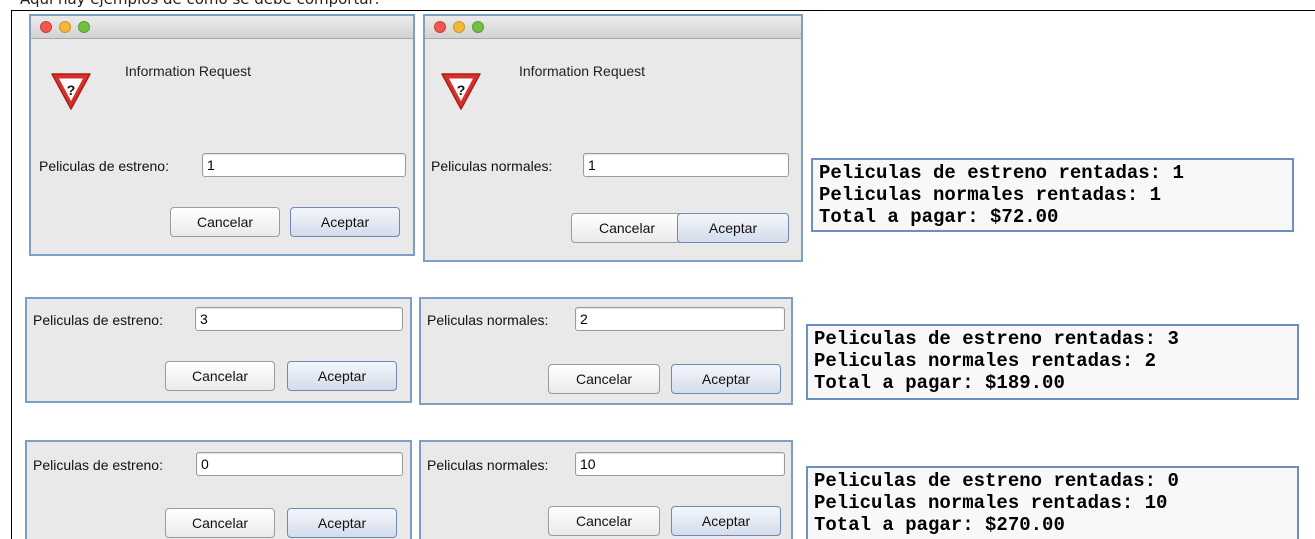 The width and height of the screenshot is (1315, 539). What do you see at coordinates (985, 361) in the screenshot?
I see `output-line-normales: Peliculas normales rentadas: 2` at bounding box center [985, 361].